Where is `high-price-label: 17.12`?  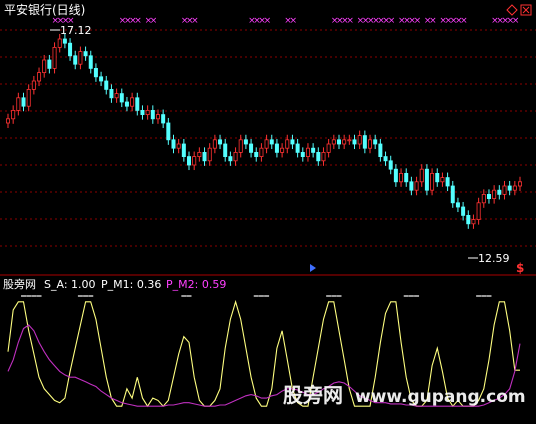
high-price-label: 17.12 is located at coordinates (76, 30).